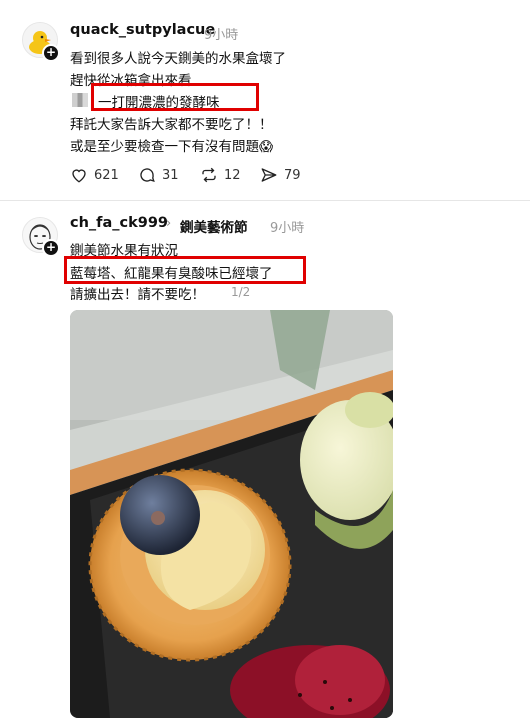 The width and height of the screenshot is (530, 718). I want to click on share-button: 79, so click(280, 175).